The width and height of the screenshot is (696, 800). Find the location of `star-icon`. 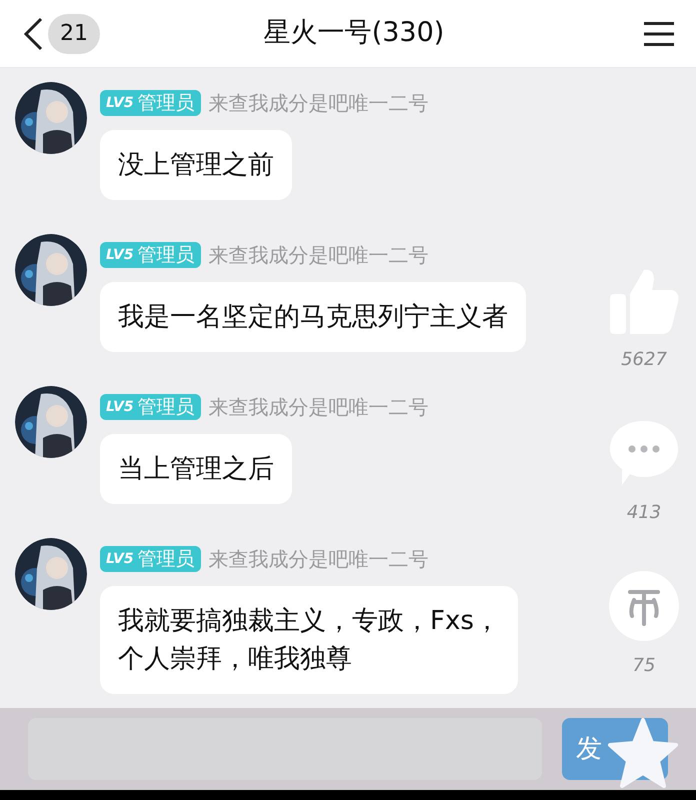

star-icon is located at coordinates (643, 754).